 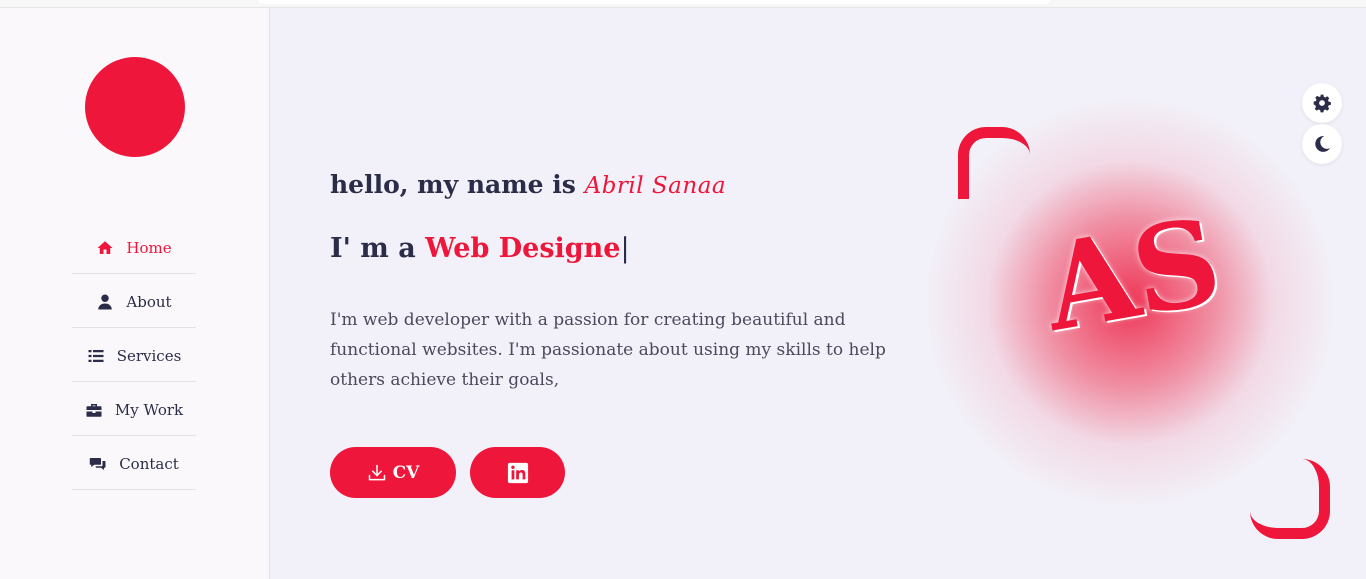 I want to click on logo-initials: AS, so click(x=1131, y=274).